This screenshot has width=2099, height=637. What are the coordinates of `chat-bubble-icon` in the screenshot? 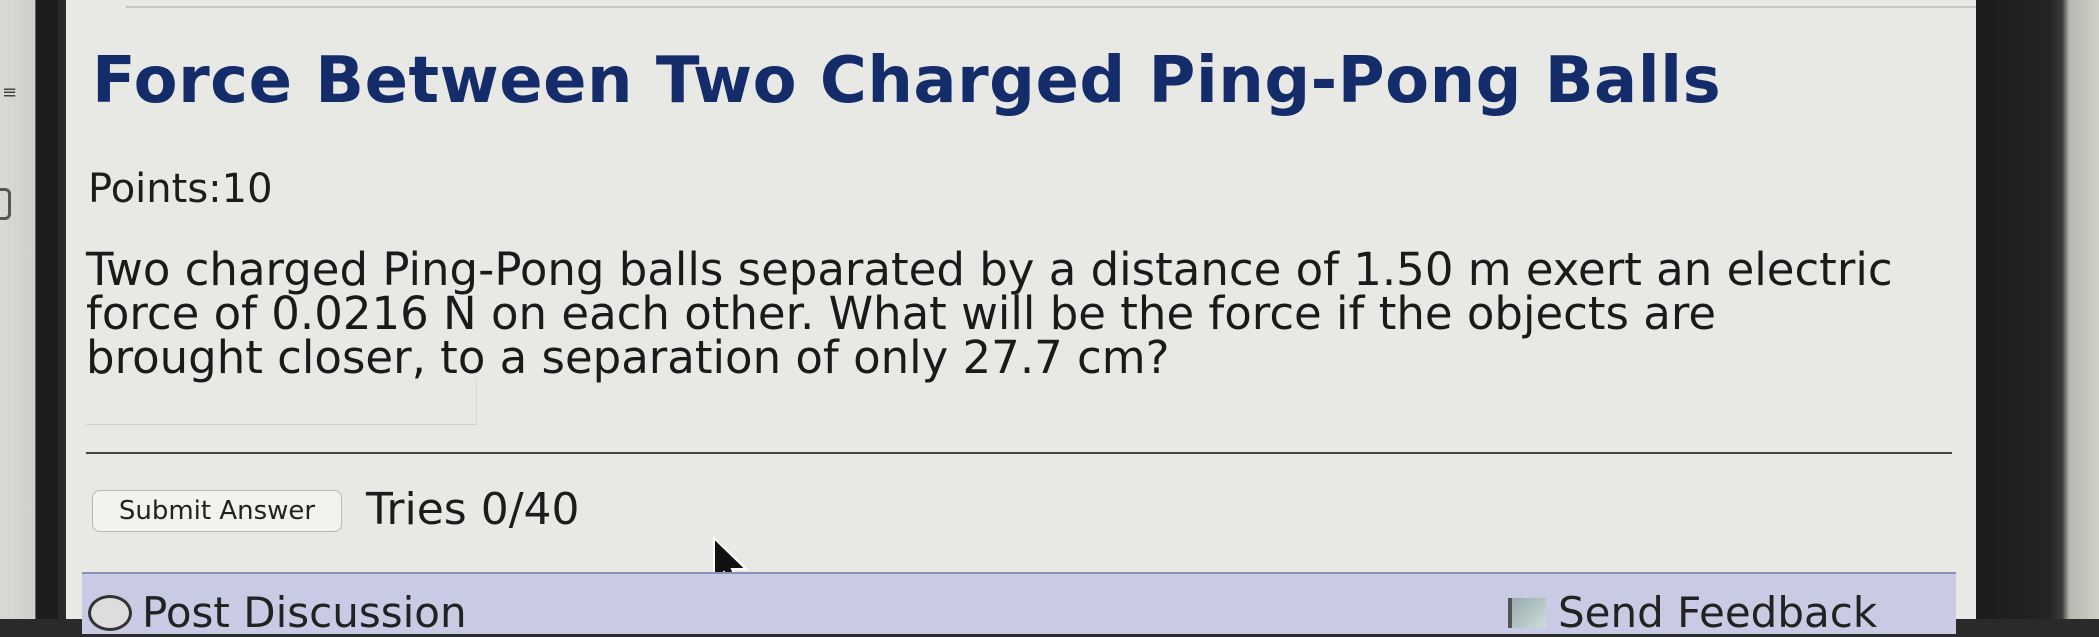 It's located at (110, 612).